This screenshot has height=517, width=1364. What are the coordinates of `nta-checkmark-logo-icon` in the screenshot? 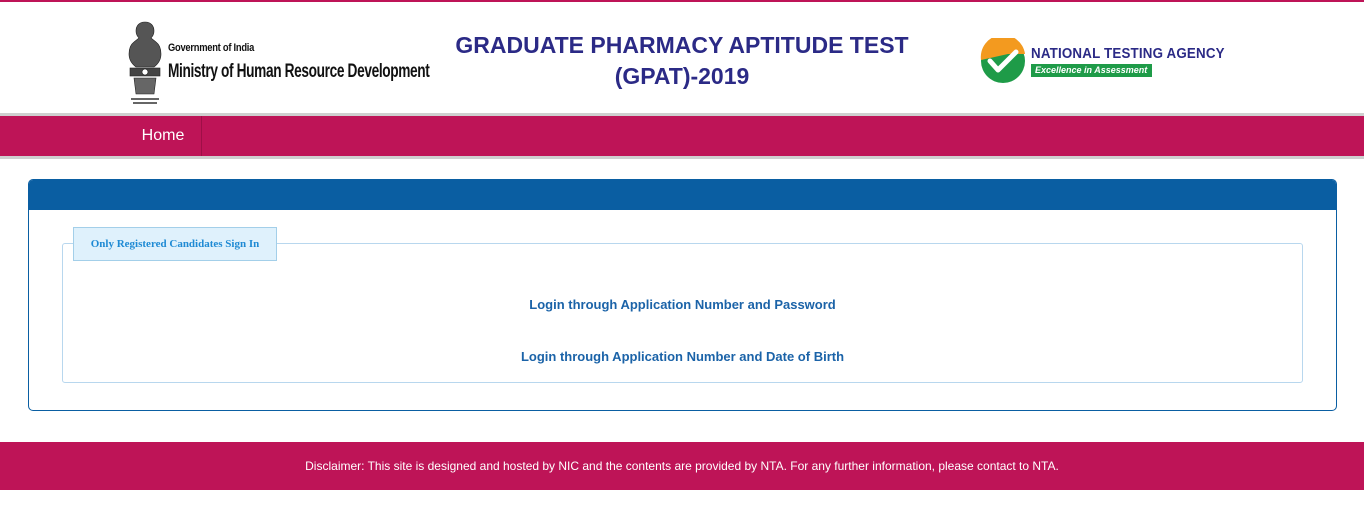 It's located at (1002, 60).